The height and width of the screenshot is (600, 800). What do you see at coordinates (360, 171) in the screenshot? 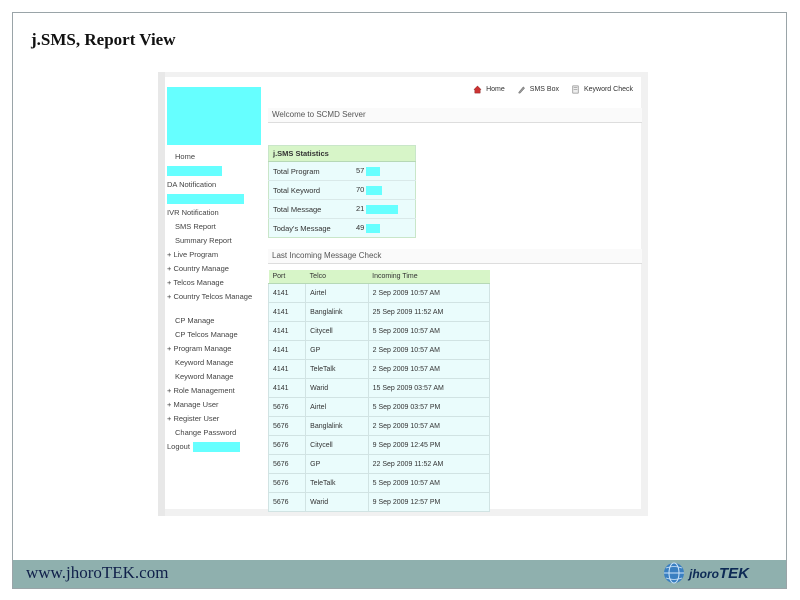
I see `statistics-value: 57` at bounding box center [360, 171].